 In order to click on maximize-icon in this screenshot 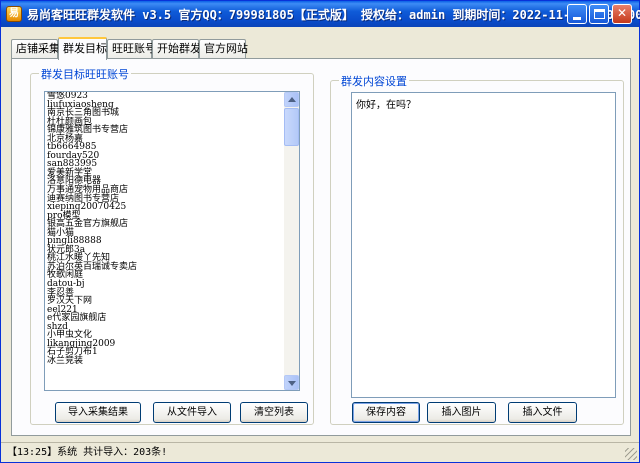, I will do `click(599, 14)`.